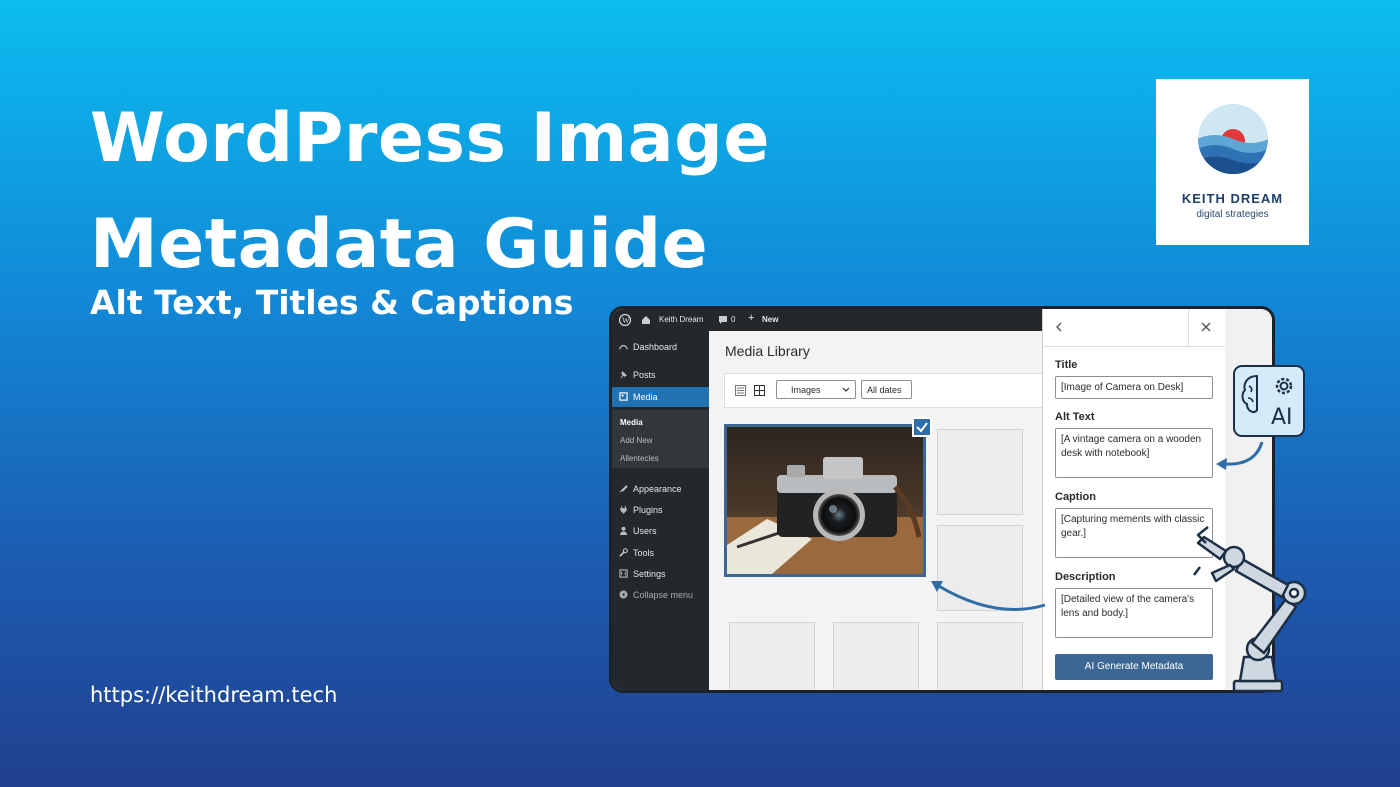  What do you see at coordinates (623, 347) in the screenshot?
I see `gauge-icon` at bounding box center [623, 347].